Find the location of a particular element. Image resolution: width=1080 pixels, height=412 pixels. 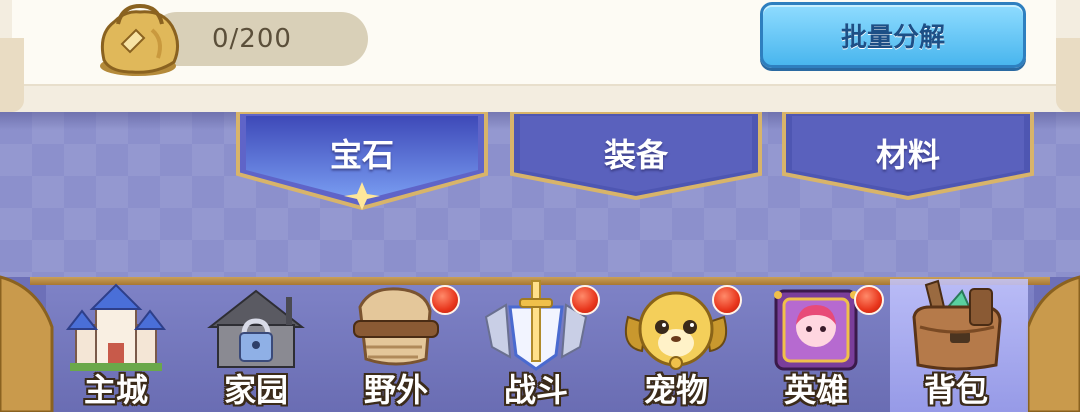

nav-item-pet: 宠物 is located at coordinates (676, 344).